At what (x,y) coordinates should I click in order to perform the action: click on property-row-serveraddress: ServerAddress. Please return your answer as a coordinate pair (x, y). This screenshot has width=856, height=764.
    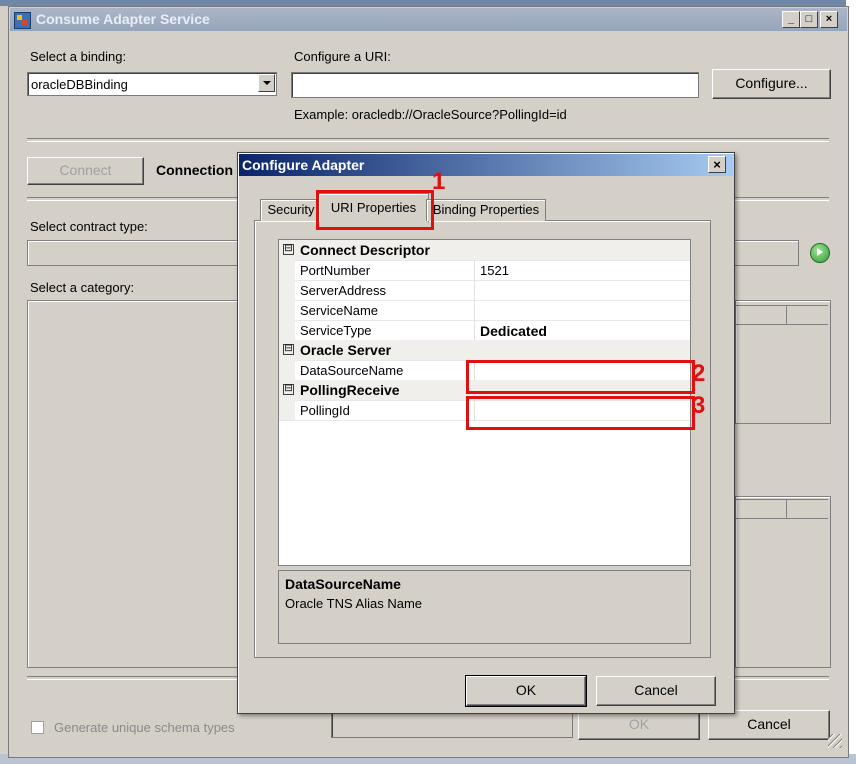
    Looking at the image, I should click on (484, 290).